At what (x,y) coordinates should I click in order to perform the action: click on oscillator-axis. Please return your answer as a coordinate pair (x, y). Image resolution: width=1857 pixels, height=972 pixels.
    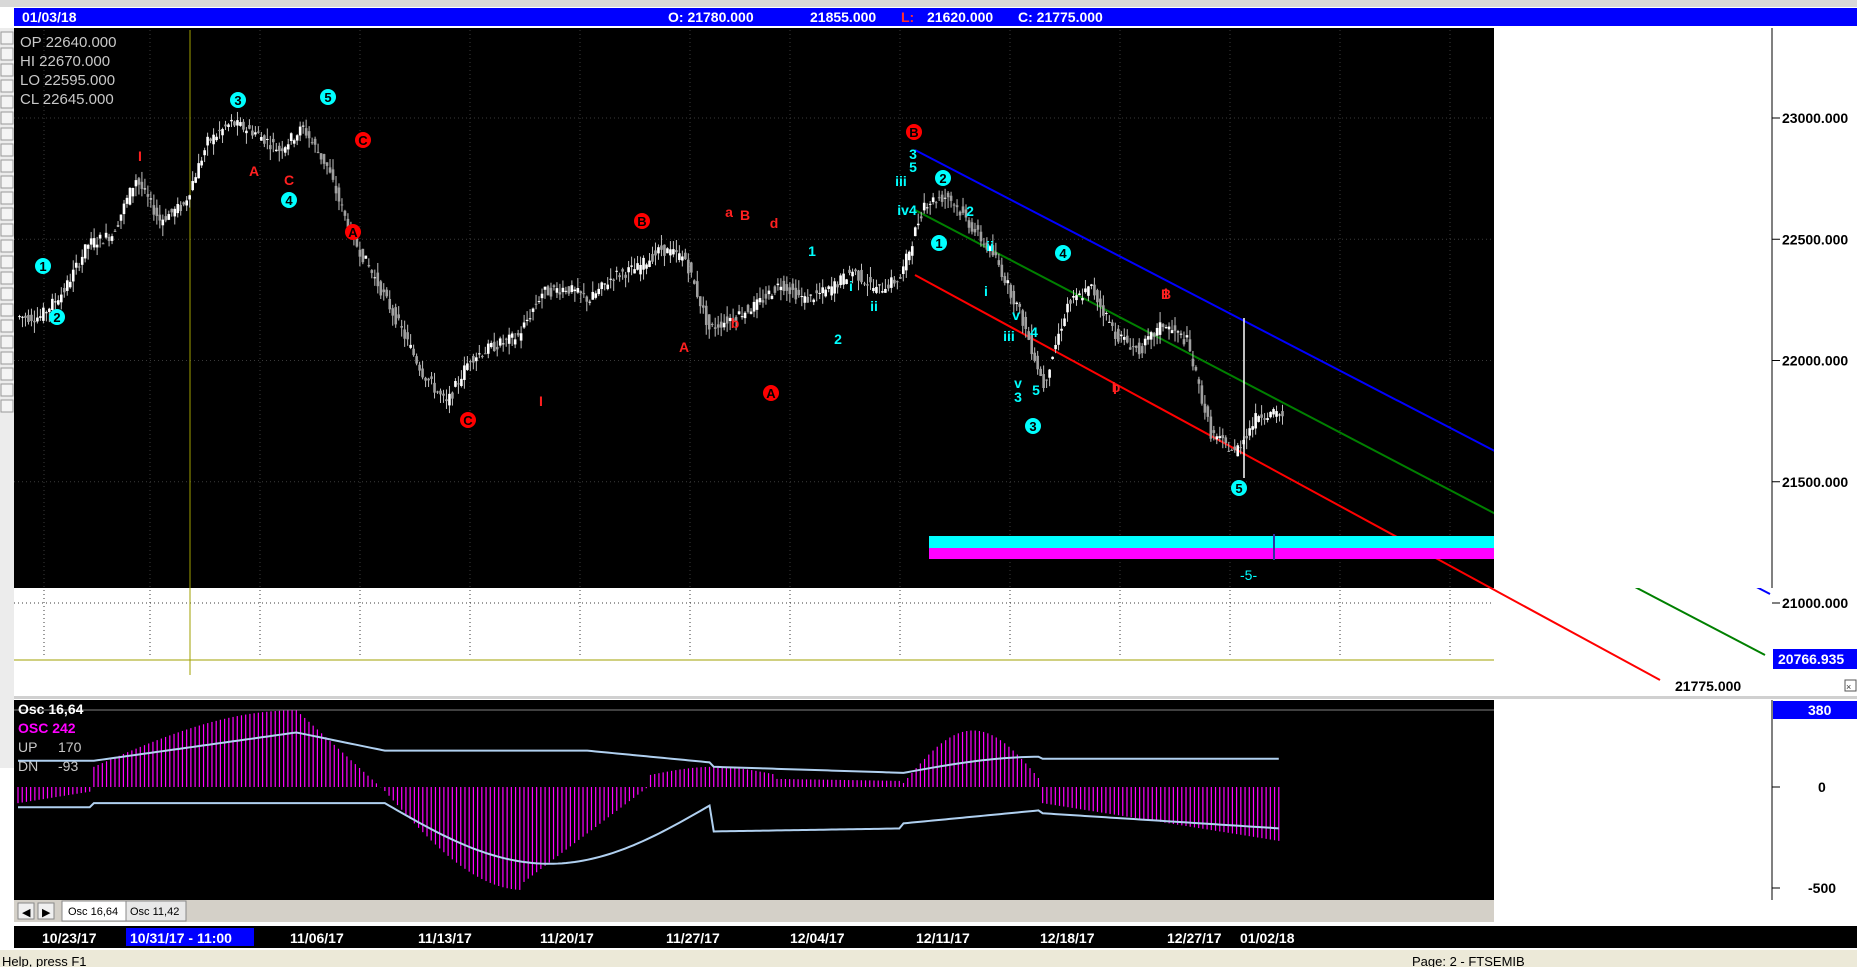
    Looking at the image, I should click on (1675, 800).